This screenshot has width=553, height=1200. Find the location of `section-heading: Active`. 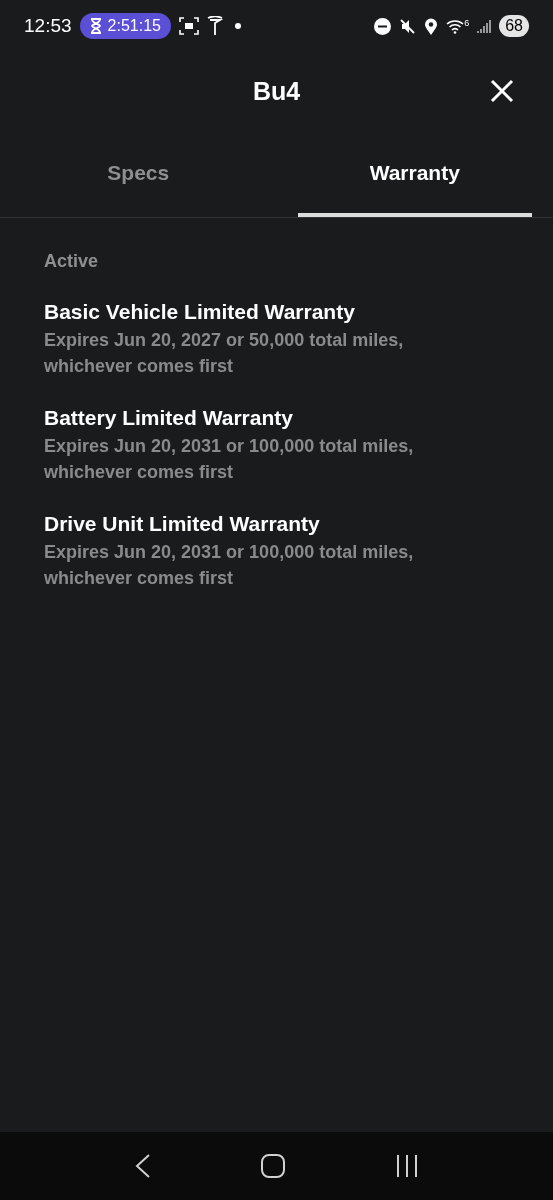

section-heading: Active is located at coordinates (72, 261).